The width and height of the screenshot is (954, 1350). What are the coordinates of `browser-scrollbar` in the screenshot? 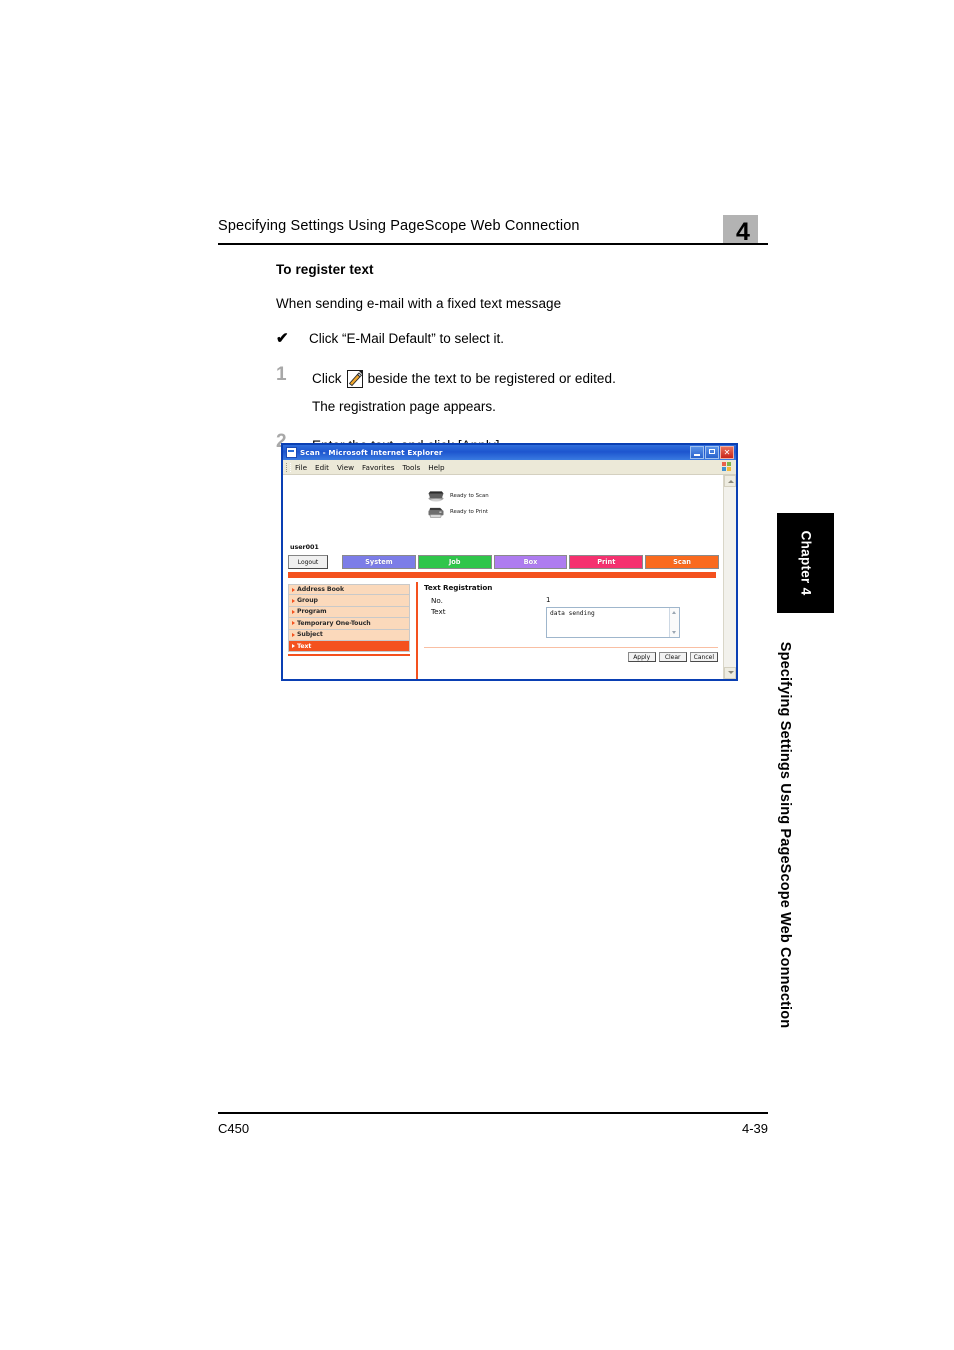 It's located at (729, 577).